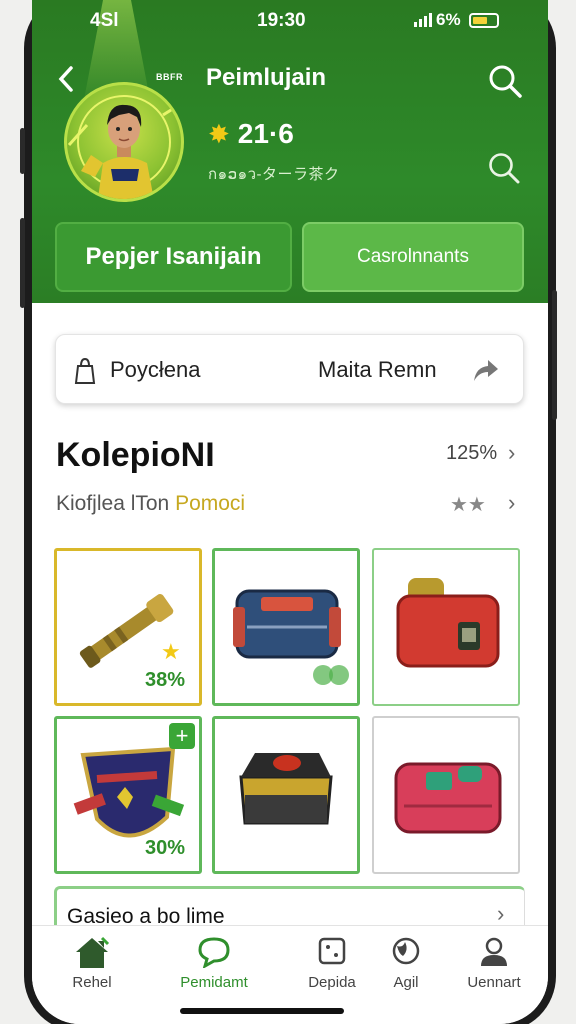 The height and width of the screenshot is (1024, 576). I want to click on promo-text: Pomoci, so click(210, 503).